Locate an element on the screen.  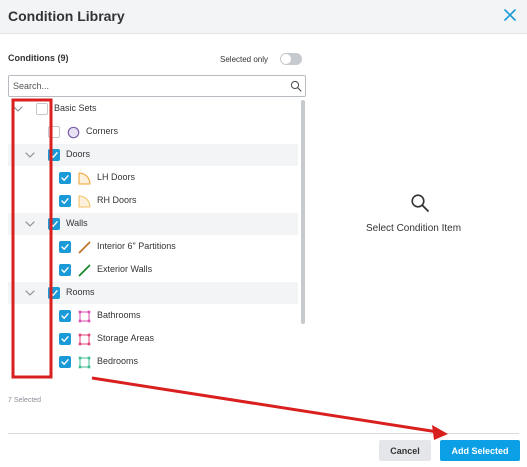
tree-group-label: Basic Sets is located at coordinates (75, 108).